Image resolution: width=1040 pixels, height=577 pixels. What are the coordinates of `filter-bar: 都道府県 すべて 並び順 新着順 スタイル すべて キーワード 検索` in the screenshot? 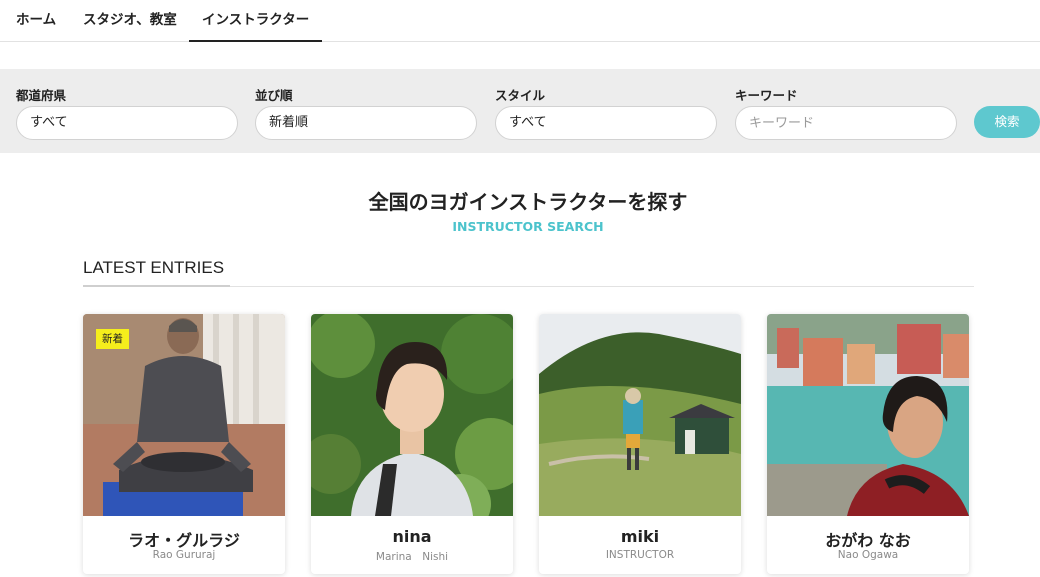 It's located at (520, 111).